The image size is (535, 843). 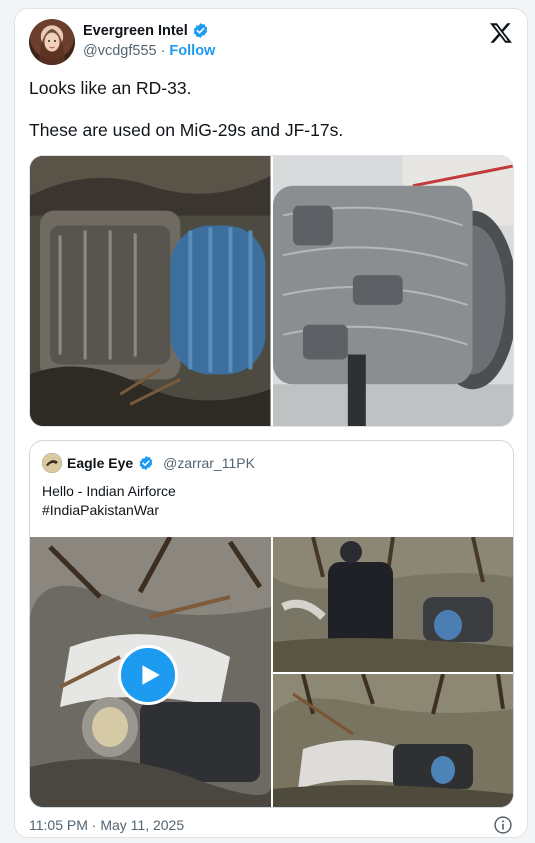 I want to click on engine-wreck-photo, so click(x=150, y=291).